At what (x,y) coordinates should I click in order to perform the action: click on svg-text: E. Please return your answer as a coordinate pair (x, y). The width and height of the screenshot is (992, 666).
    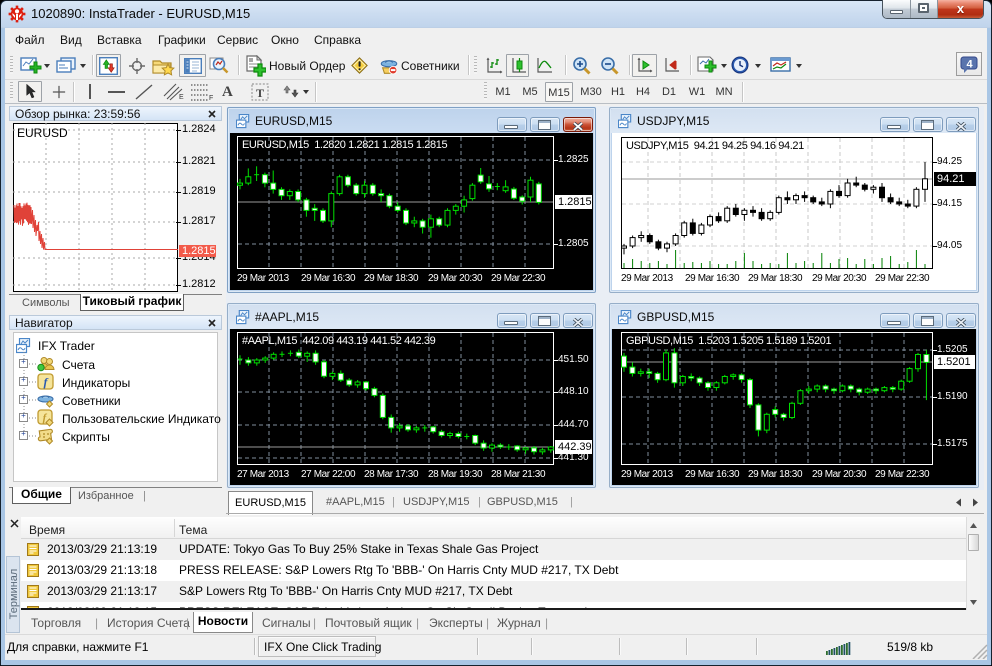
    Looking at the image, I should click on (181, 97).